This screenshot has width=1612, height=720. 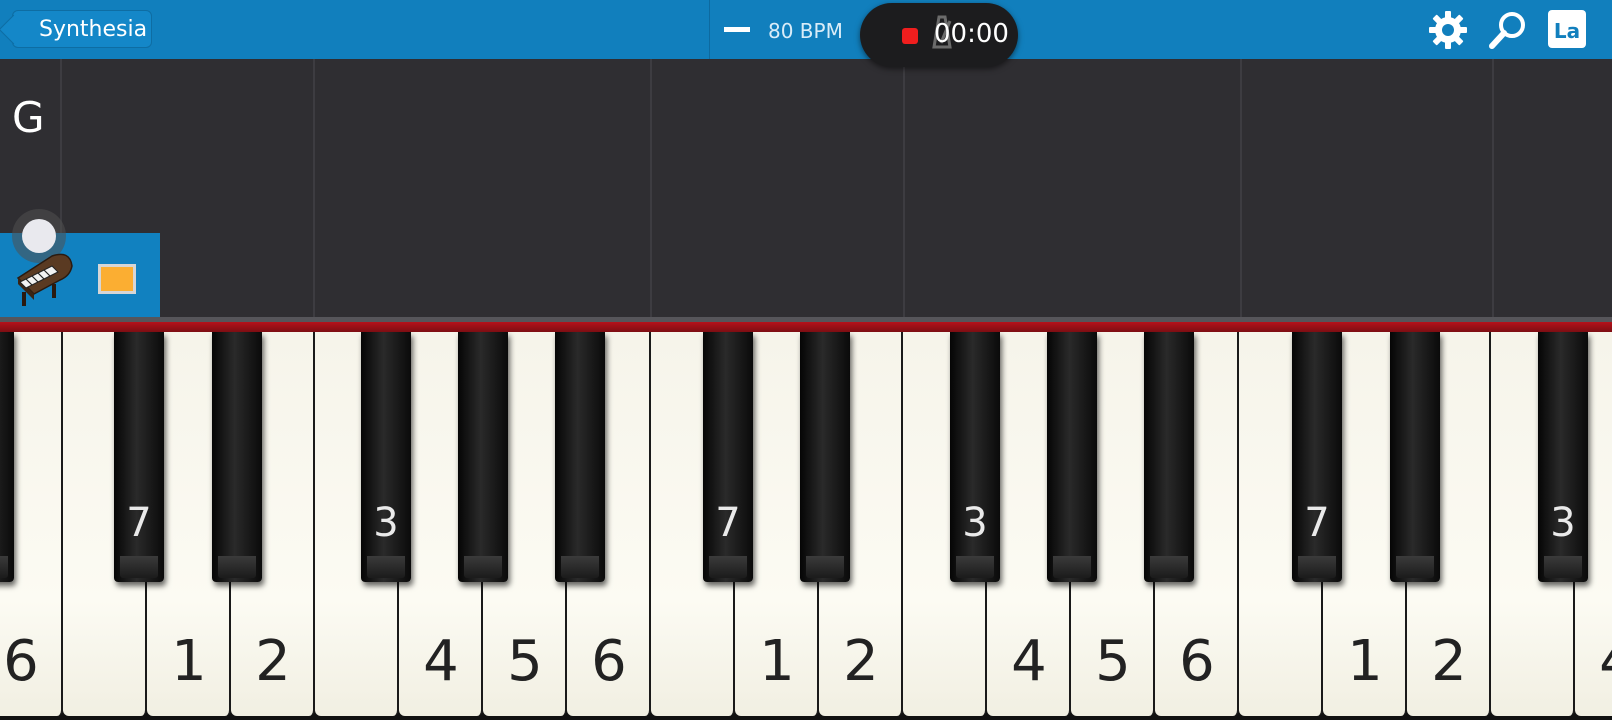 What do you see at coordinates (82, 29) in the screenshot?
I see `back-button: Synthesia` at bounding box center [82, 29].